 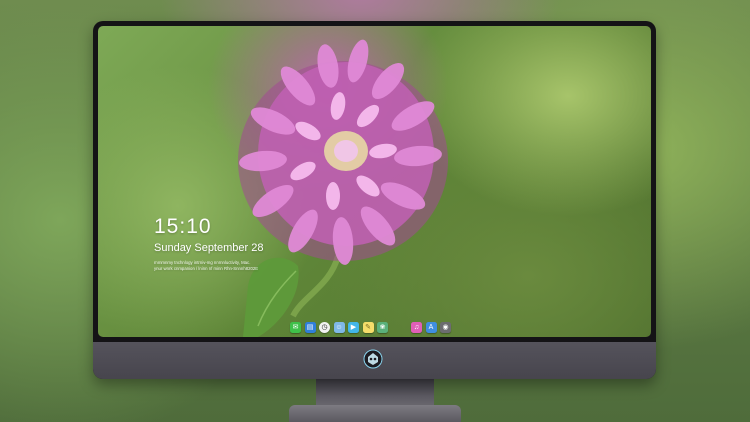 What do you see at coordinates (375, 413) in the screenshot?
I see `monitor-stand-base` at bounding box center [375, 413].